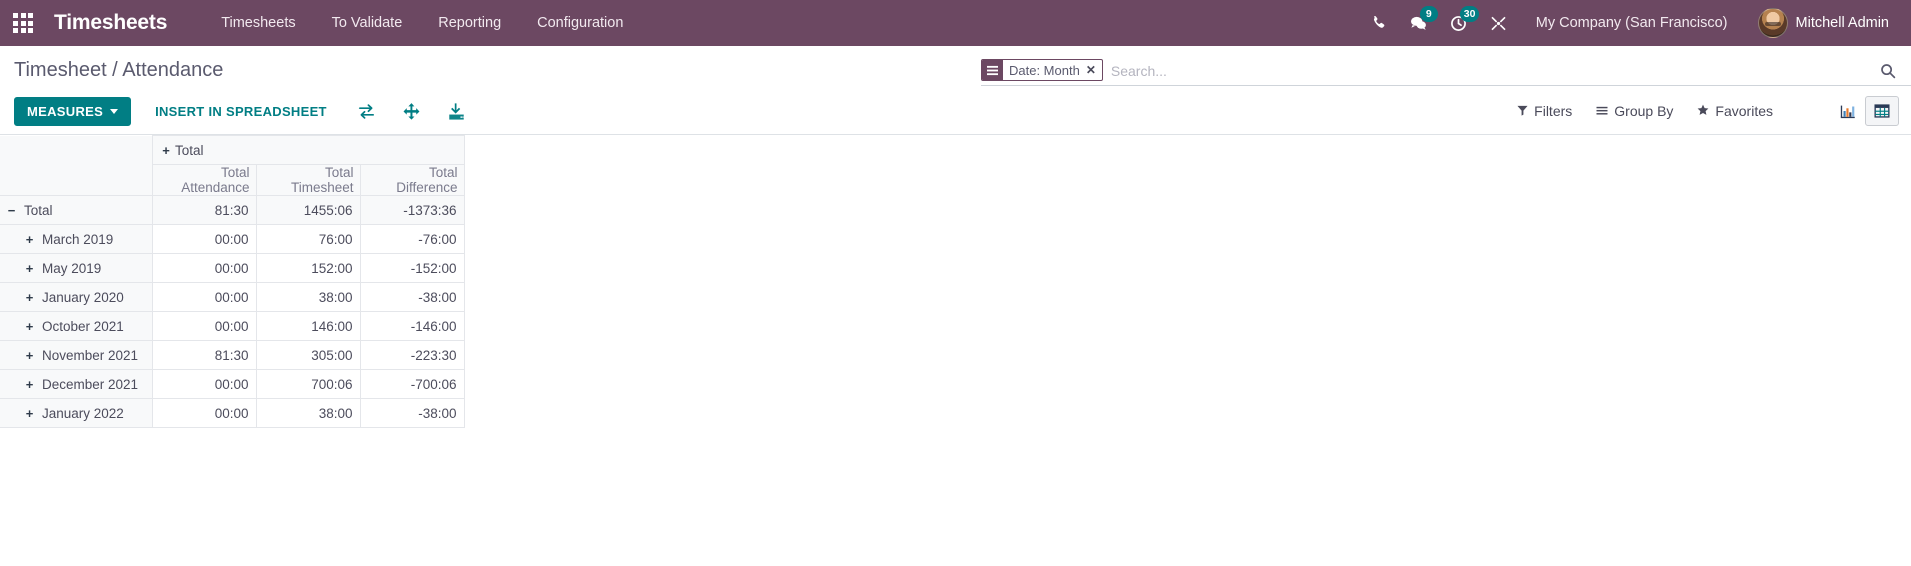  Describe the element at coordinates (412, 384) in the screenshot. I see `cell-total-difference: -700:06` at that location.